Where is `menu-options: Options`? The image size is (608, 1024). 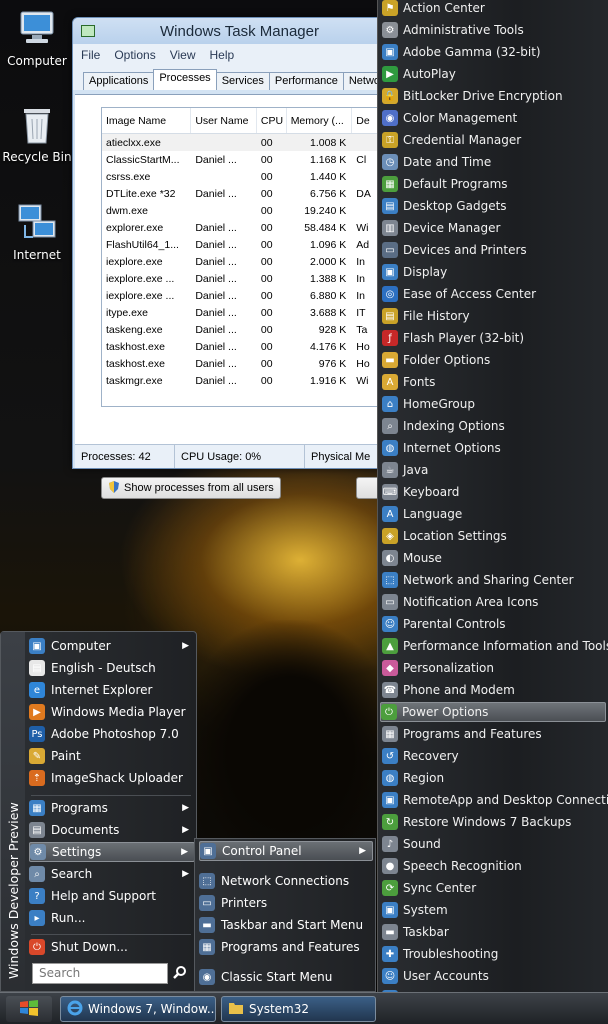
menu-options: Options is located at coordinates (134, 55).